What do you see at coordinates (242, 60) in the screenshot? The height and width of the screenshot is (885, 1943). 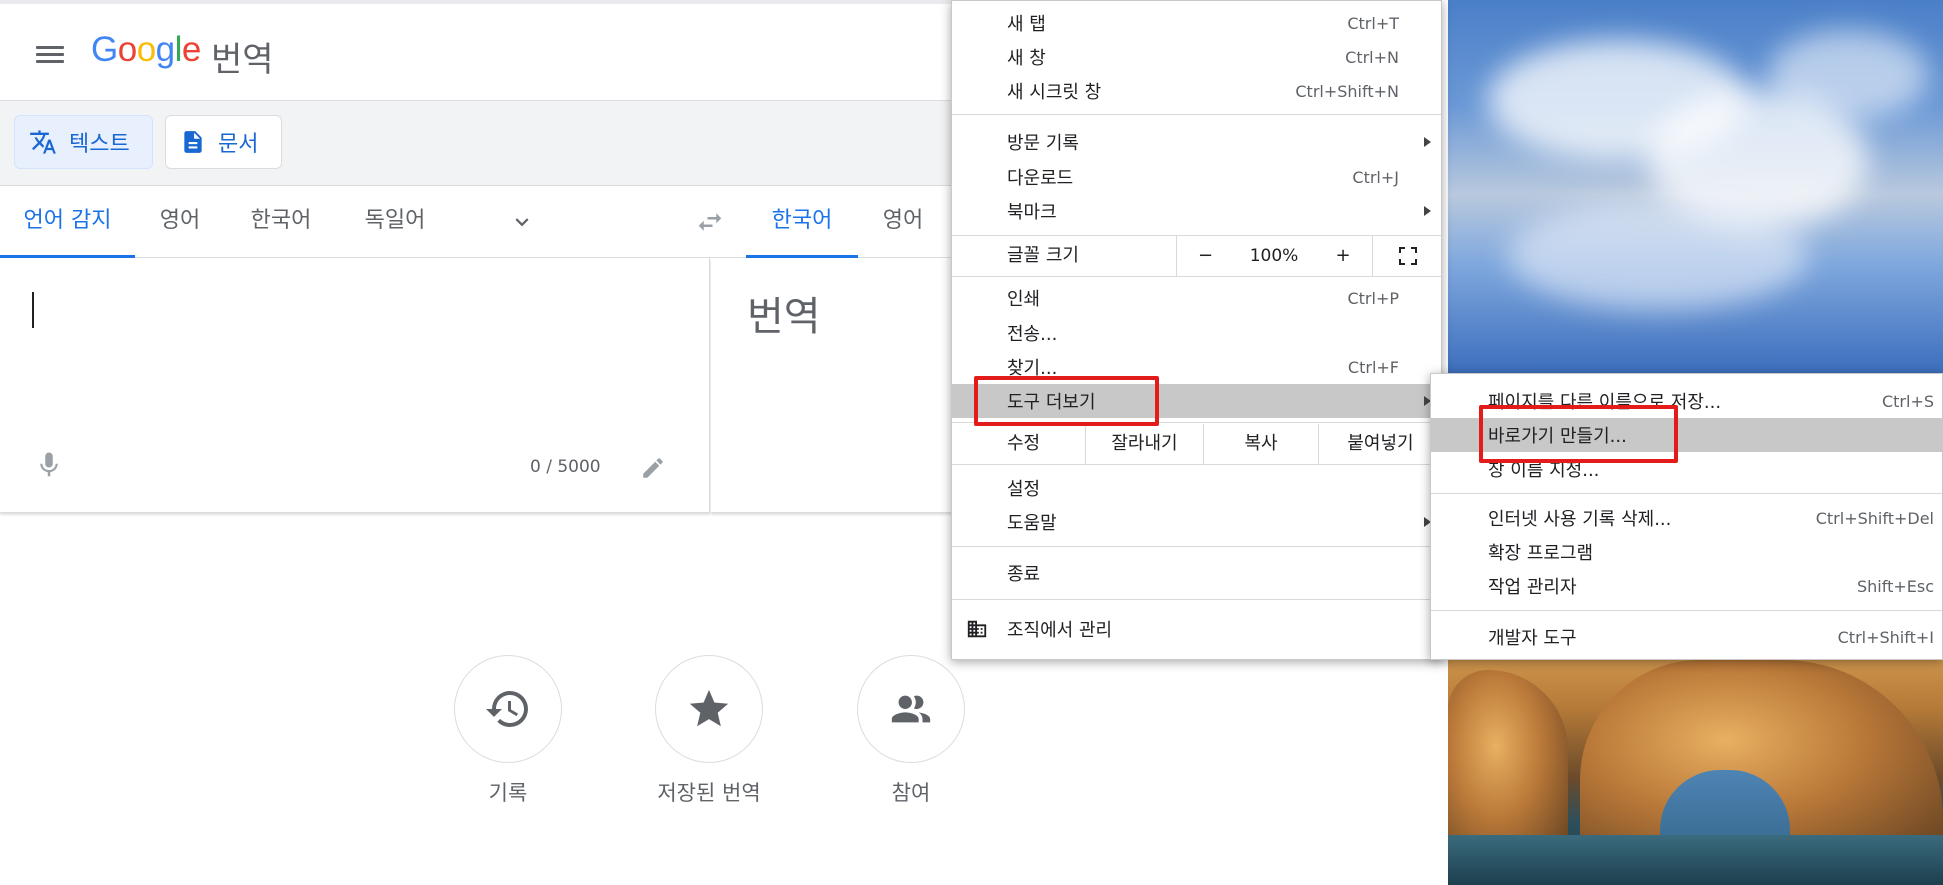 I see `product-name: 번역` at bounding box center [242, 60].